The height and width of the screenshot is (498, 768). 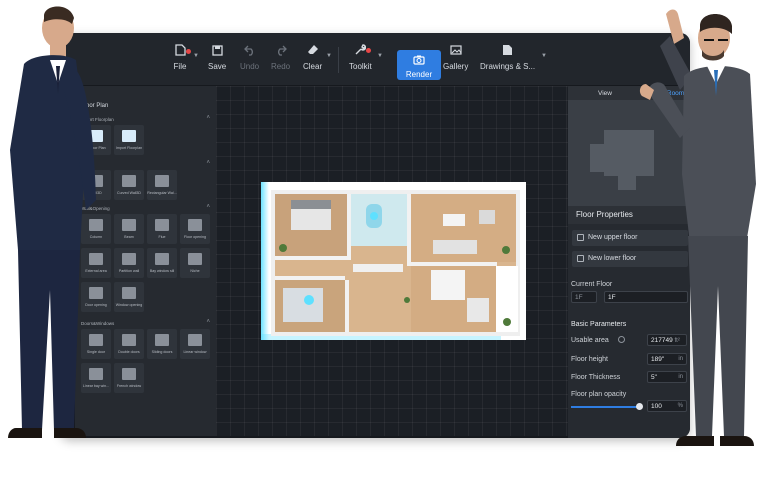 What do you see at coordinates (584, 297) in the screenshot?
I see `current-floor-short-field: 1F` at bounding box center [584, 297].